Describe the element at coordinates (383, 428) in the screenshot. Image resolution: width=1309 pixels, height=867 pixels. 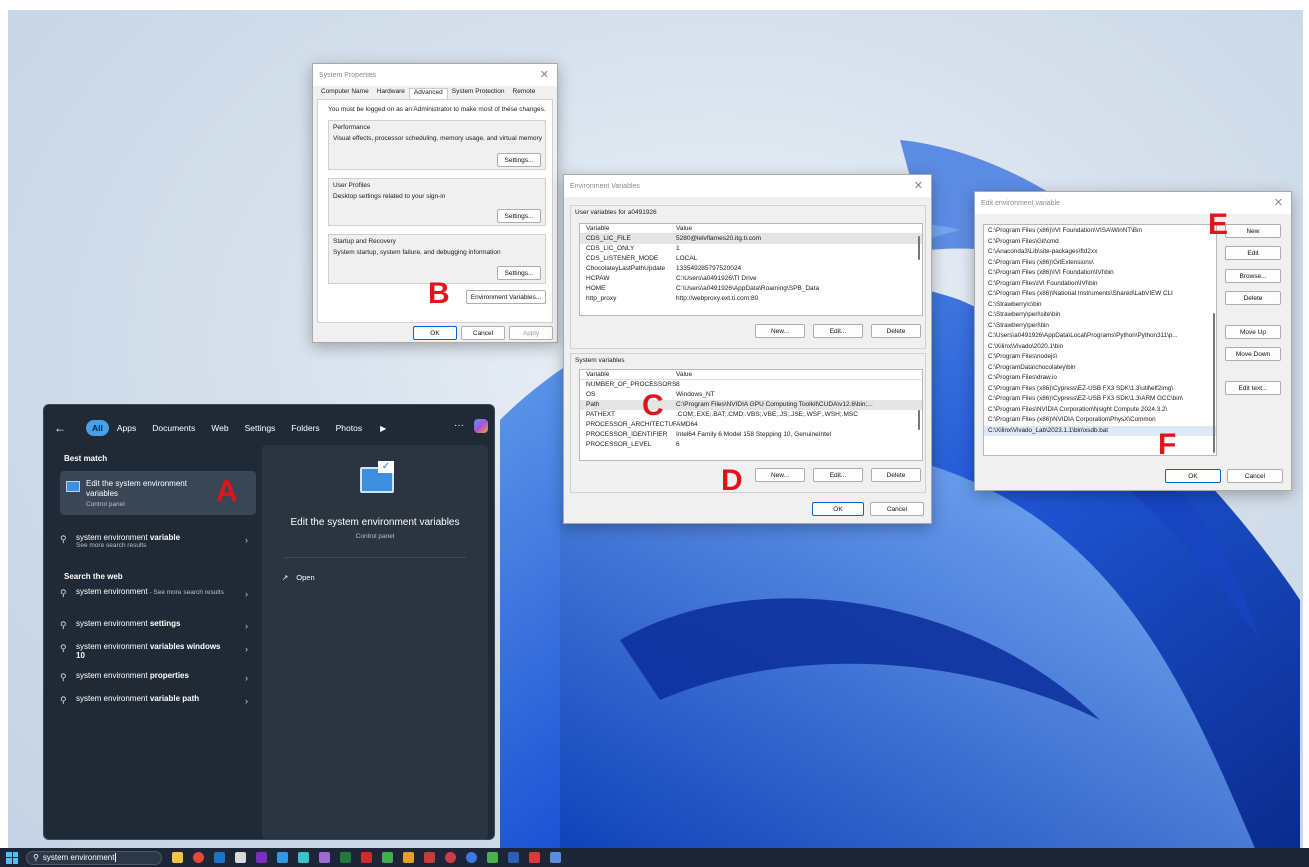
I see `play-icon: ▶` at that location.